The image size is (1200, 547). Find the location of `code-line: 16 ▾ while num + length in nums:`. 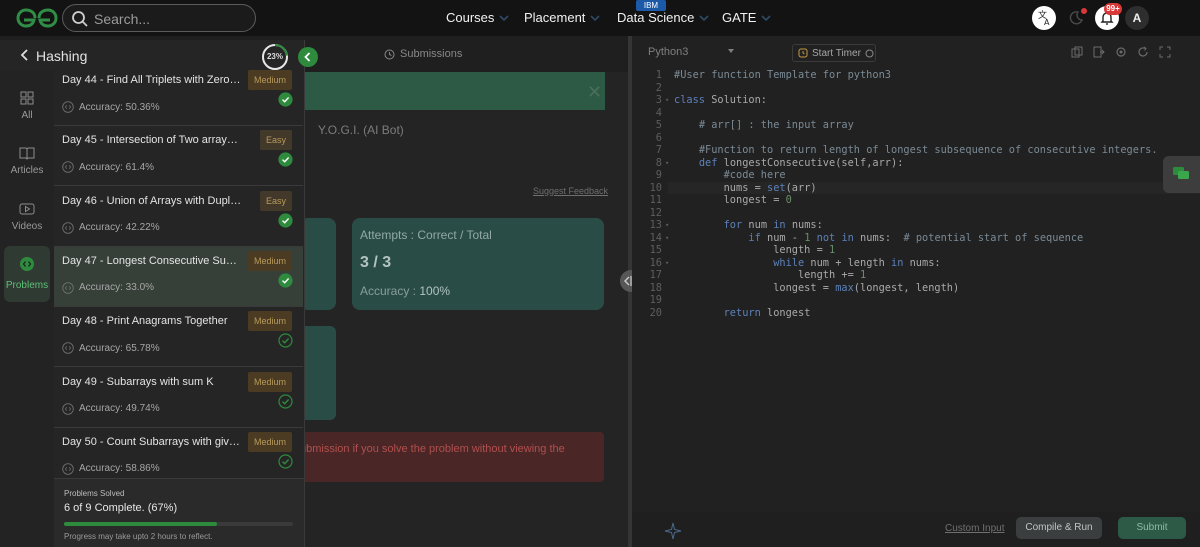

code-line: 16 ▾ while num + length in nums: is located at coordinates (916, 263).